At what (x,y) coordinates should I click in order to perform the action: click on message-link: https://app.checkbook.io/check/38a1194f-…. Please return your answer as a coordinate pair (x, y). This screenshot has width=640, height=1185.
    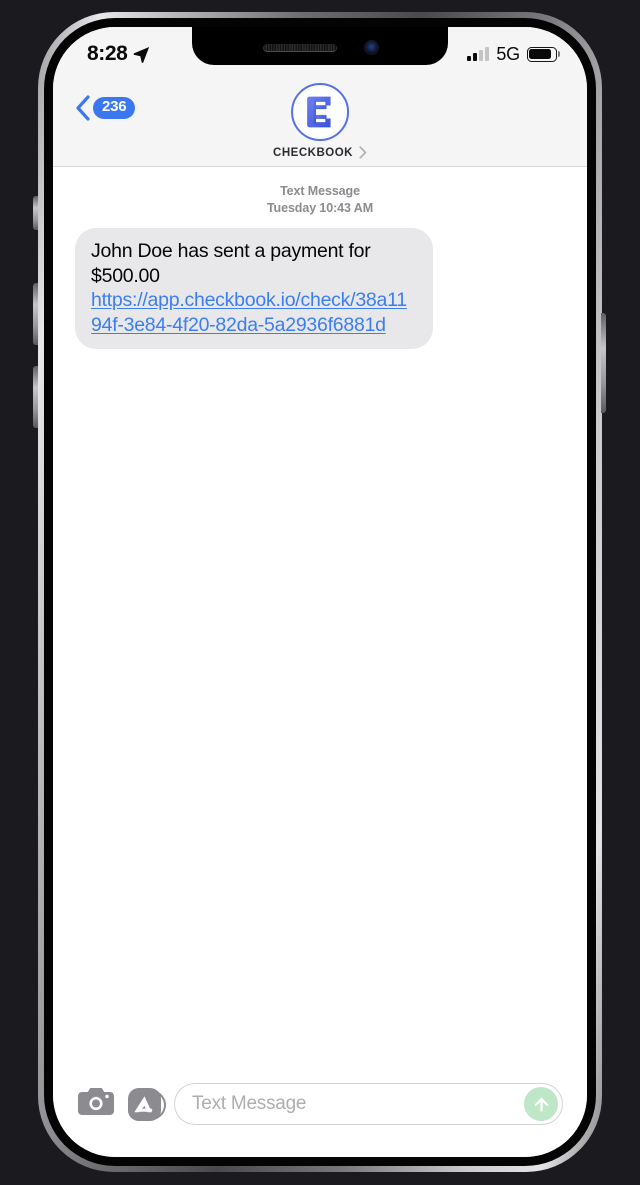
    Looking at the image, I should click on (249, 312).